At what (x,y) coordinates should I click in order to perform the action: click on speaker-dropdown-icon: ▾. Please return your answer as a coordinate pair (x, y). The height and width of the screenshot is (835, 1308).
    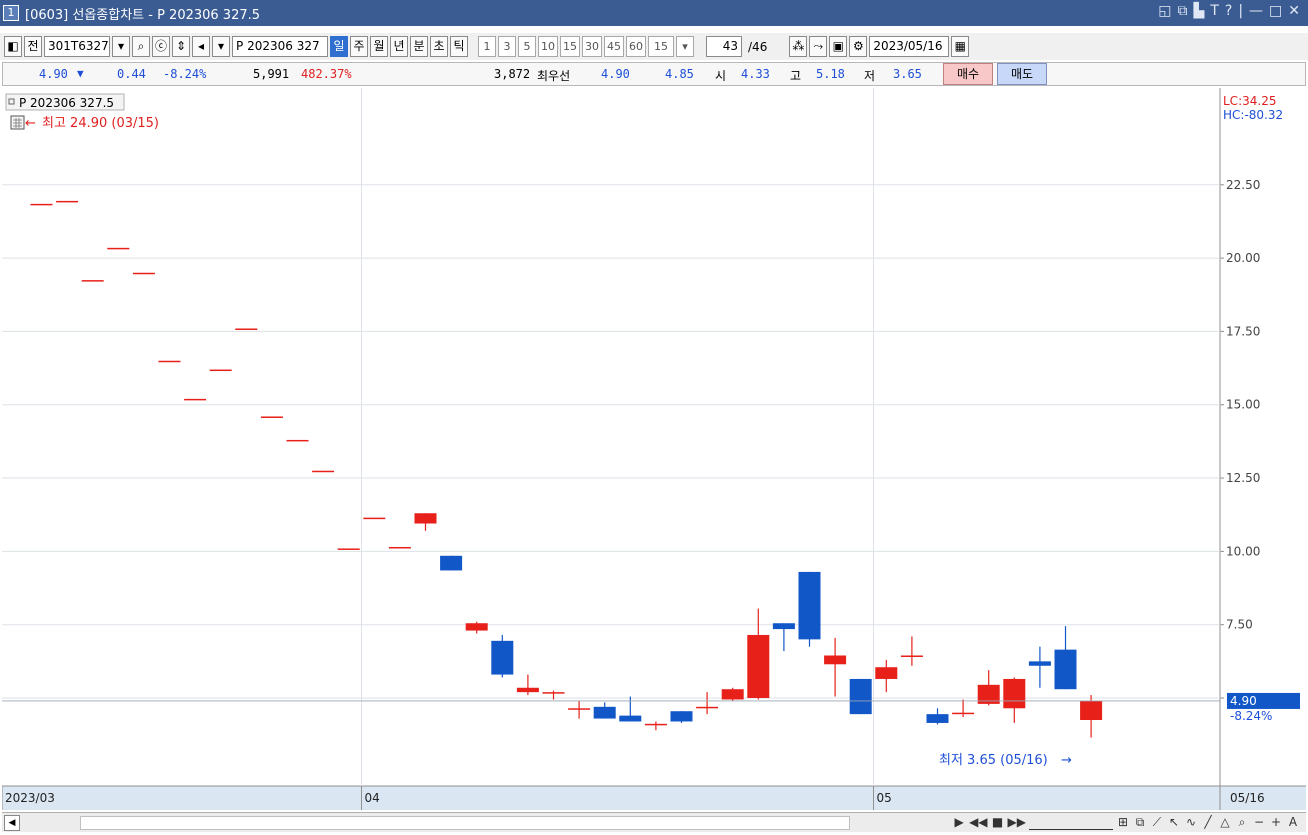
    Looking at the image, I should click on (221, 46).